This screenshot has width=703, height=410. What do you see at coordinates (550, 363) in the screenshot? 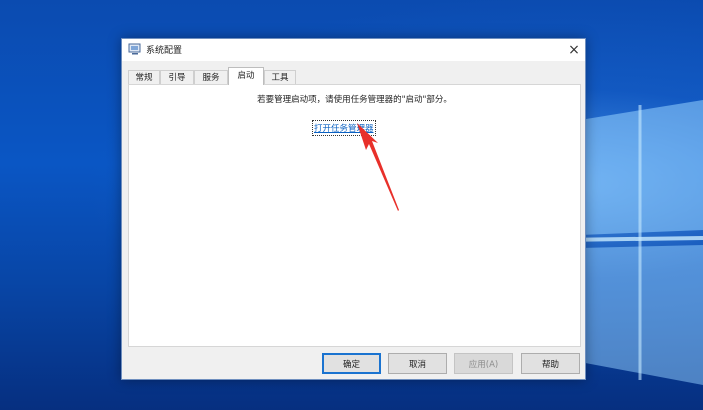
I see `help-button: 帮助` at bounding box center [550, 363].